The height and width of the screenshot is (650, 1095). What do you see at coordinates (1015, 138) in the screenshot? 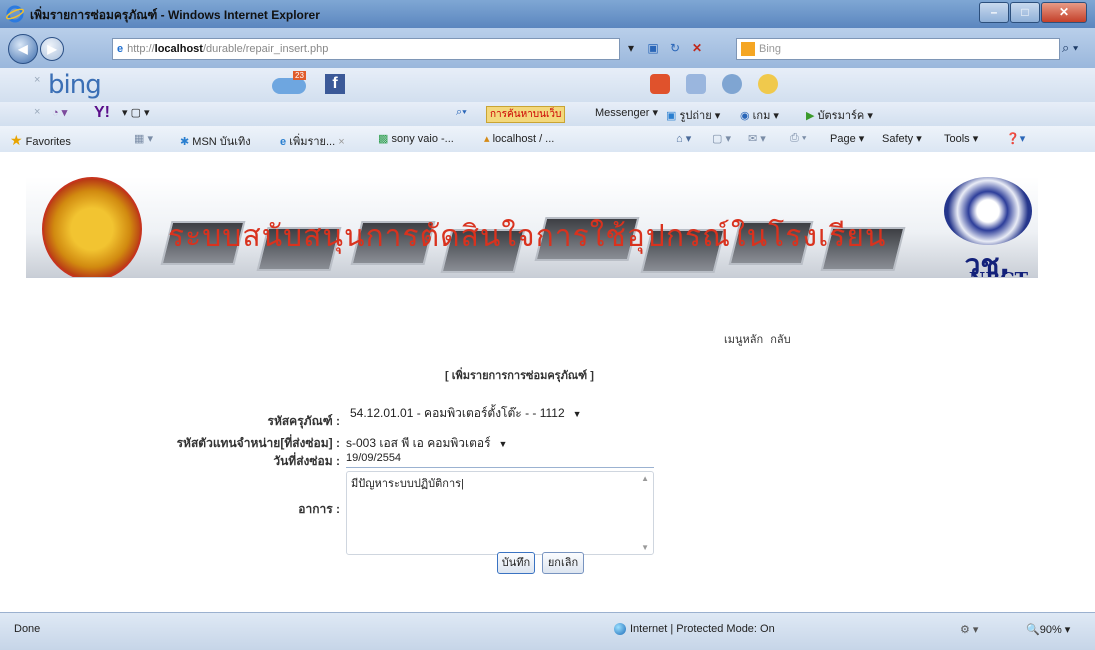
I see `help-icon: ❓▾` at bounding box center [1015, 138].